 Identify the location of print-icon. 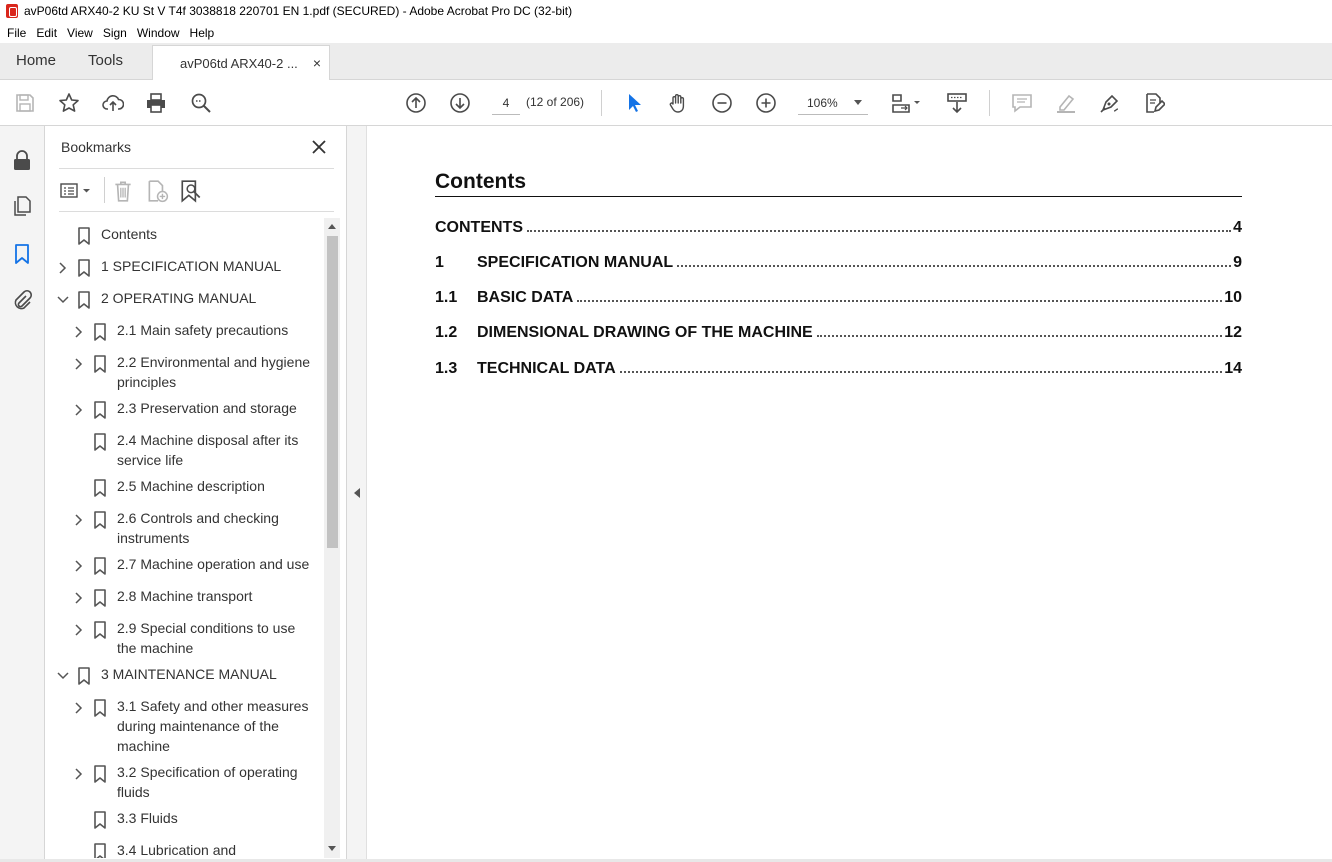
(156, 103).